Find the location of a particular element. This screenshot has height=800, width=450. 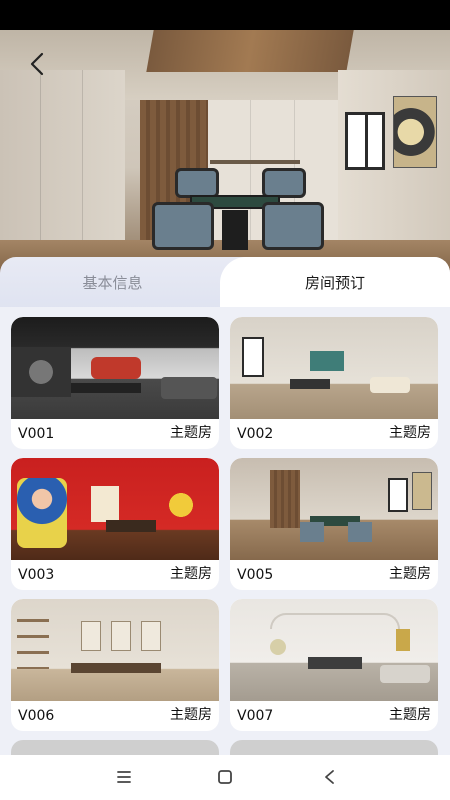

chevron-left-icon is located at coordinates (37, 64).